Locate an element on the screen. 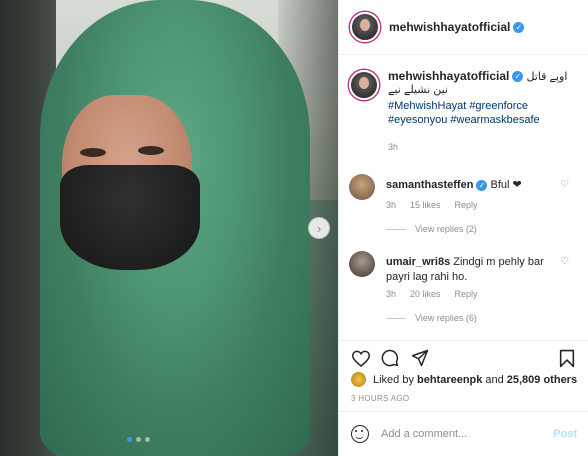  image-face-mask is located at coordinates (130, 217).